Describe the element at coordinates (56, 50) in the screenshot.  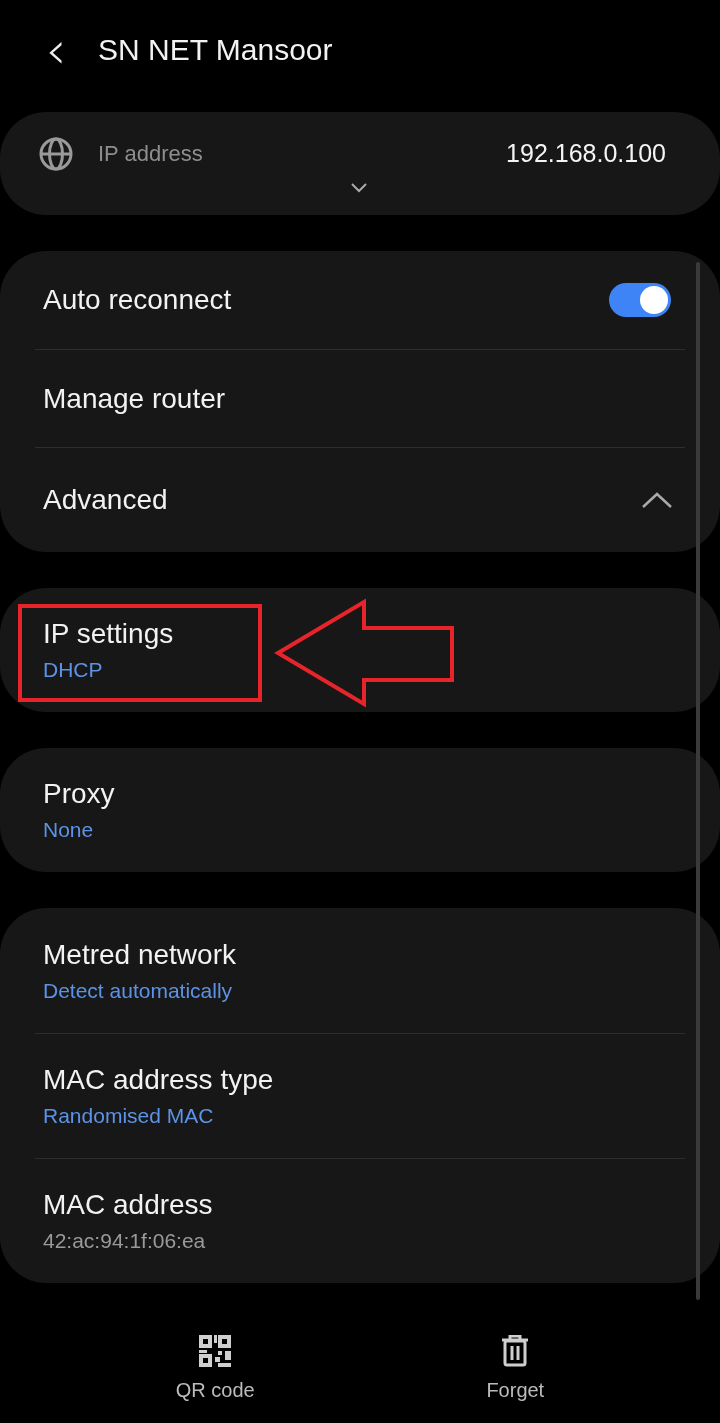
I see `back-button: ‹` at that location.